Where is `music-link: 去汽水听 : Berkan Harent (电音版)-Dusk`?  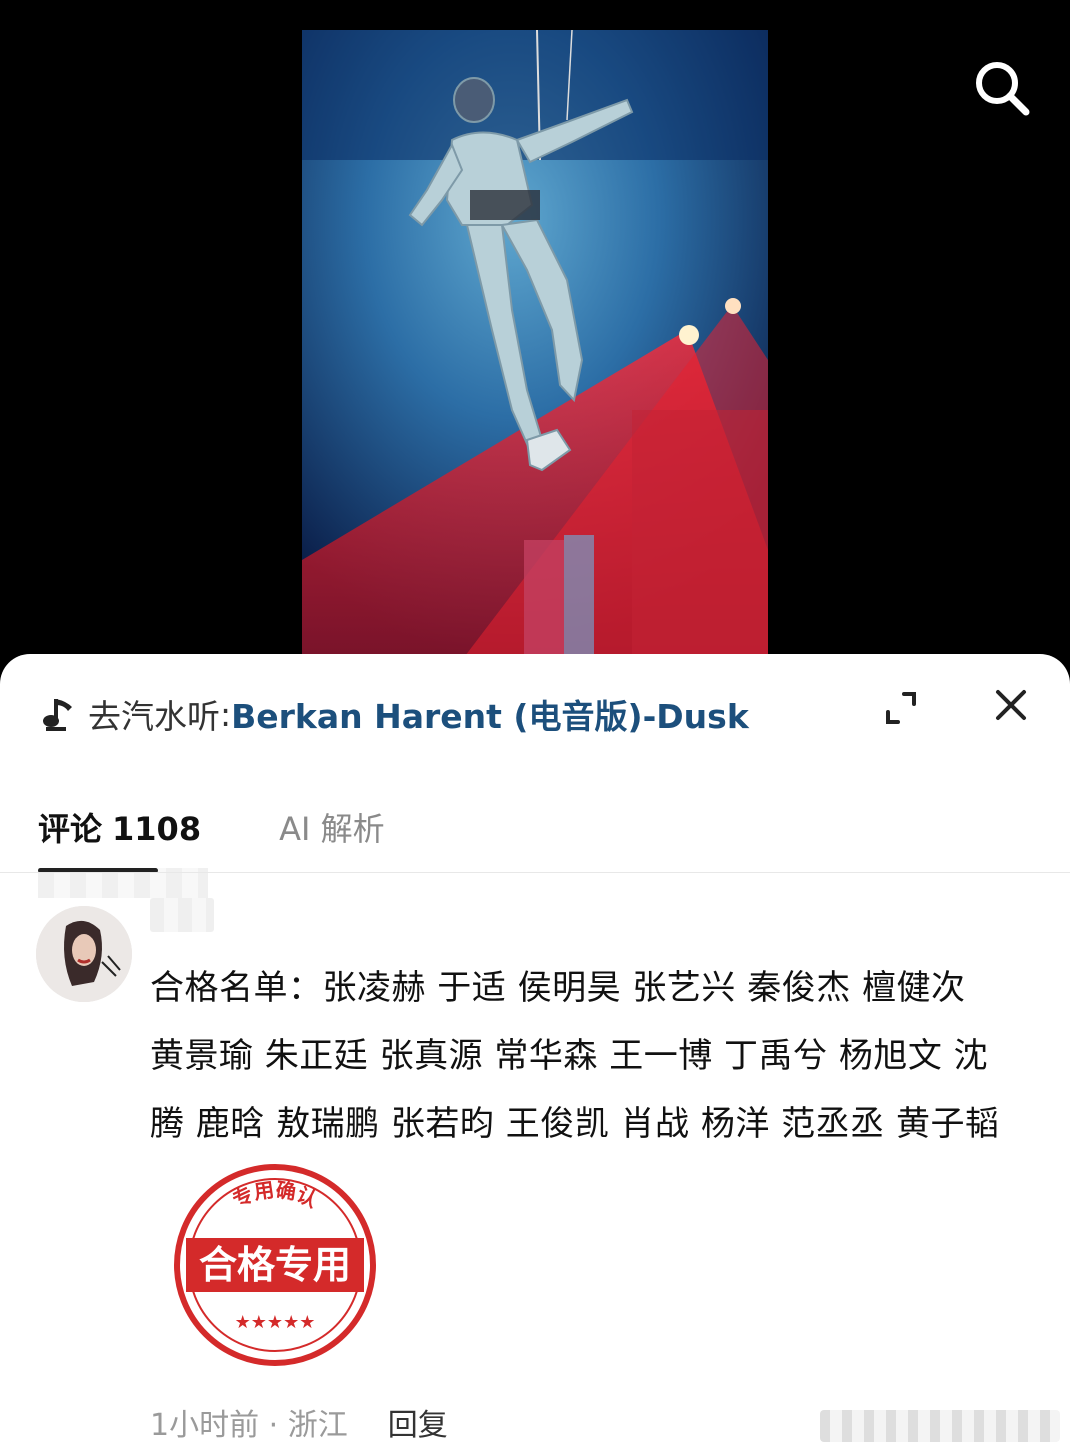 music-link: 去汽水听 : Berkan Harent (电音版)-Dusk is located at coordinates (452, 714).